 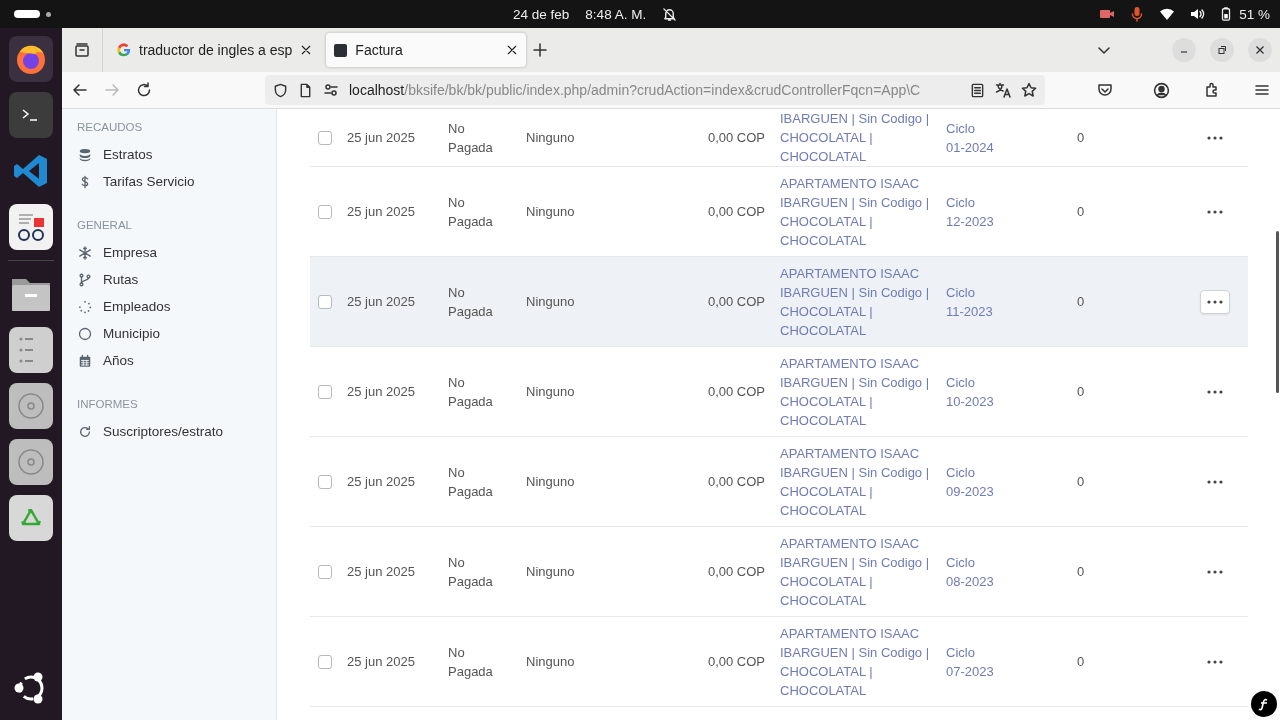 I want to click on period-link: Ciclo 09-2023, so click(x=970, y=481).